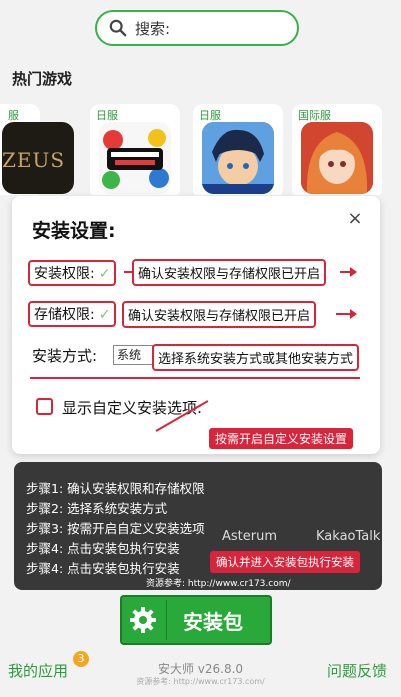  Describe the element at coordinates (133, 355) in the screenshot. I see `install-method-select: 系统` at that location.